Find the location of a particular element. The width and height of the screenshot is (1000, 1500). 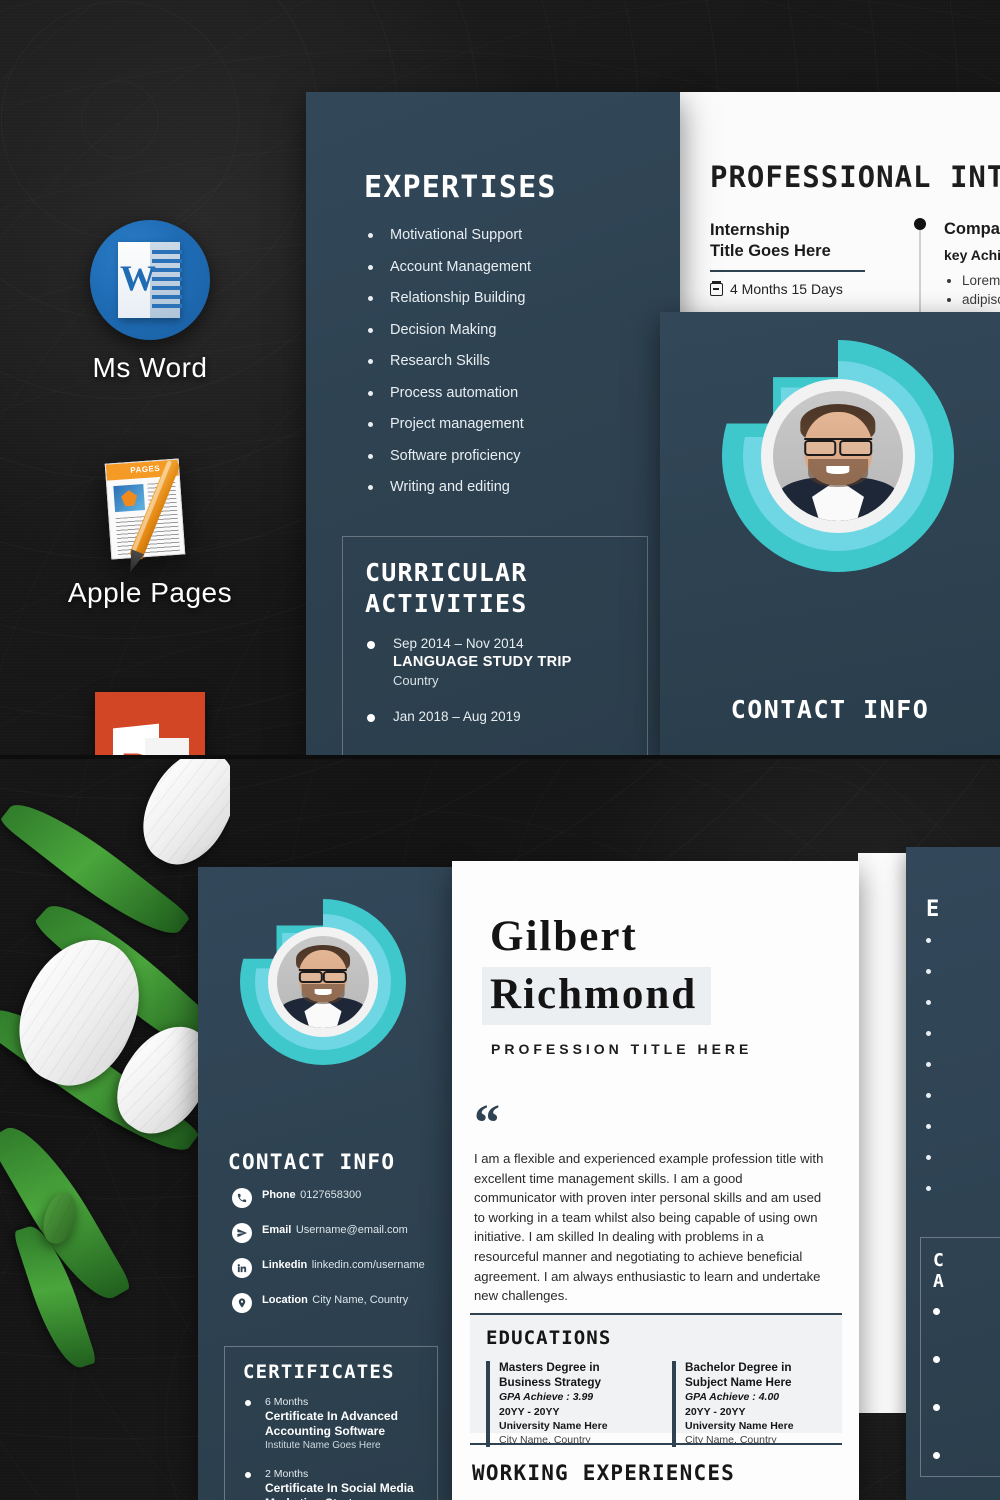

resume-page-contact-top: CONTACT INFO is located at coordinates (830, 534).